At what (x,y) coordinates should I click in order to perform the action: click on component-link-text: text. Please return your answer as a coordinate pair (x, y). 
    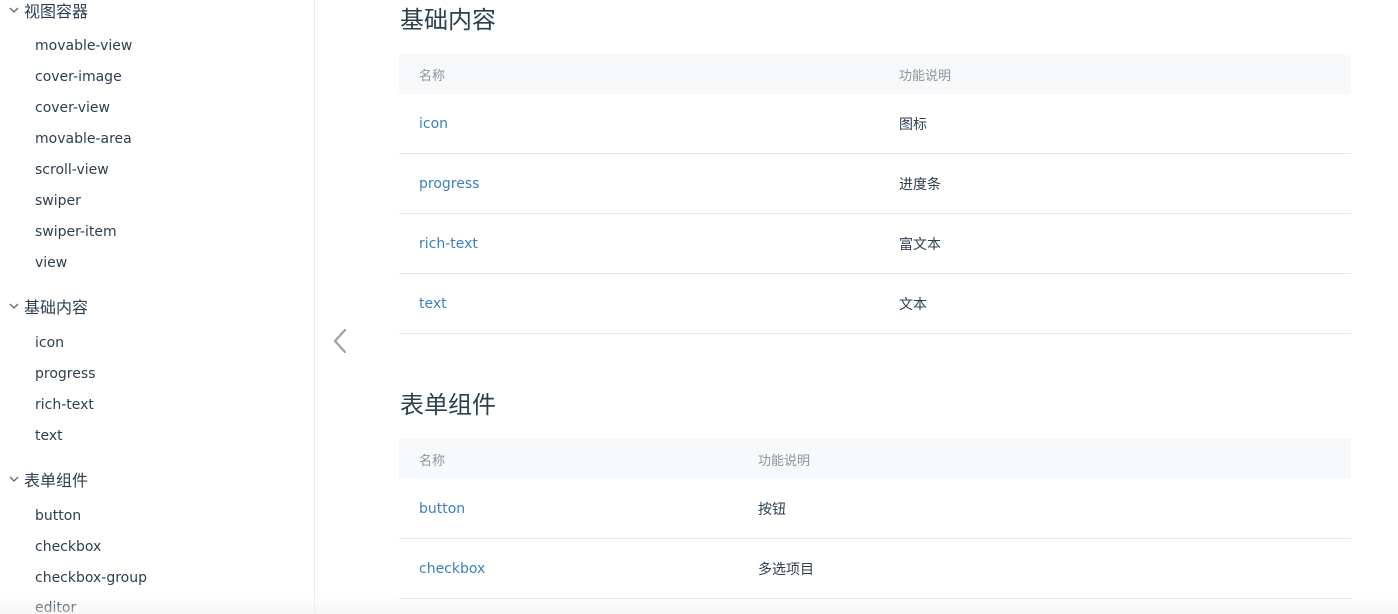
    Looking at the image, I should click on (433, 304).